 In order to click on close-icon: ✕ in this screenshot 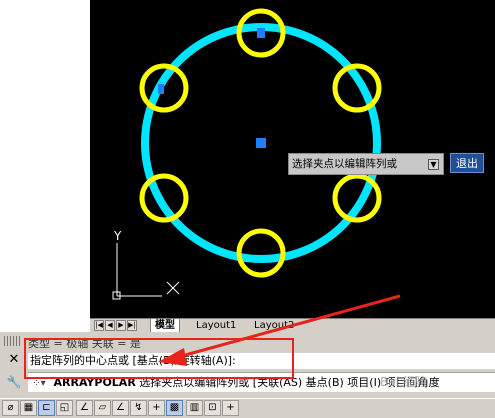, I will do `click(14, 360)`.